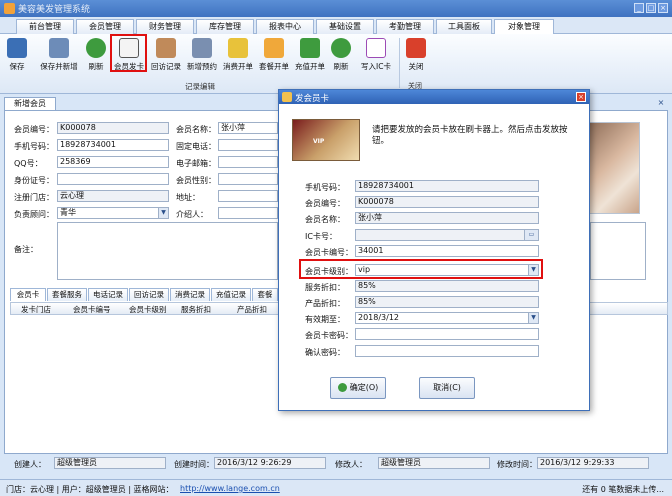 Image resolution: width=672 pixels, height=496 pixels. Describe the element at coordinates (34, 180) in the screenshot. I see `id-label: 身份证号：` at that location.